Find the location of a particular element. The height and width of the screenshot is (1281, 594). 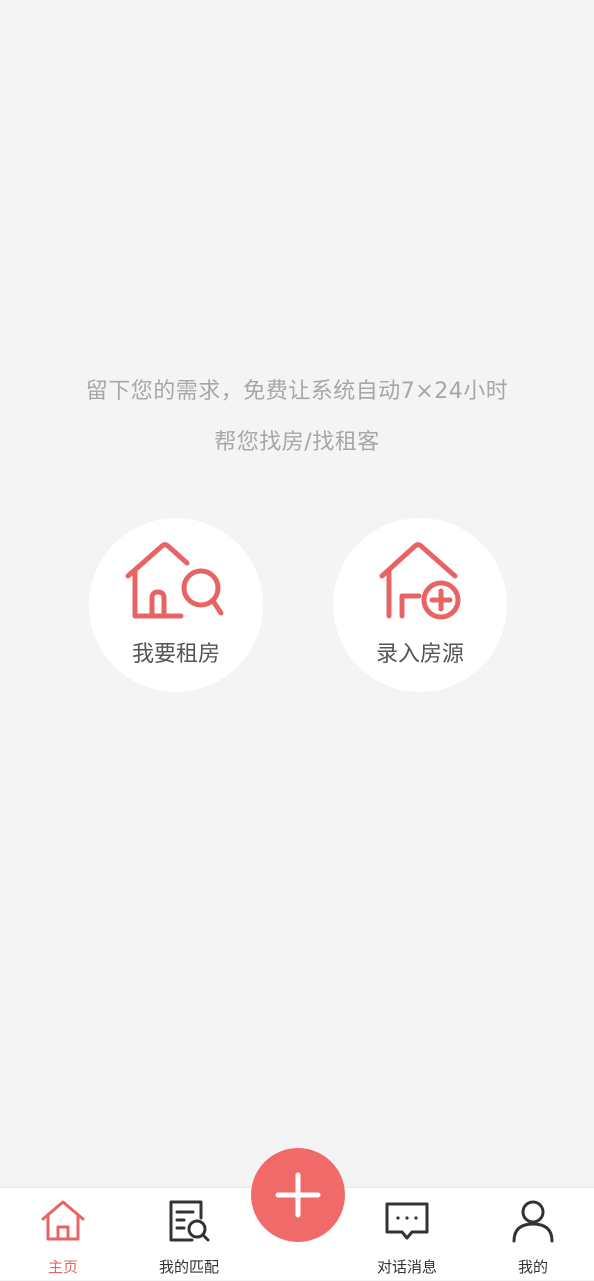

add-button is located at coordinates (298, 1195).